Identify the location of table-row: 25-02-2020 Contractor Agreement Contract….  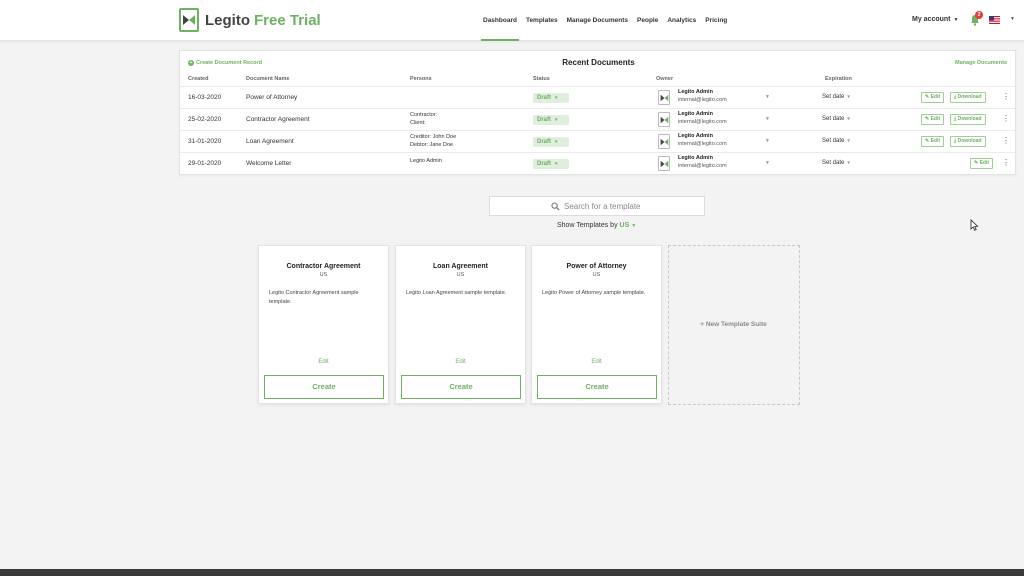
(597, 119).